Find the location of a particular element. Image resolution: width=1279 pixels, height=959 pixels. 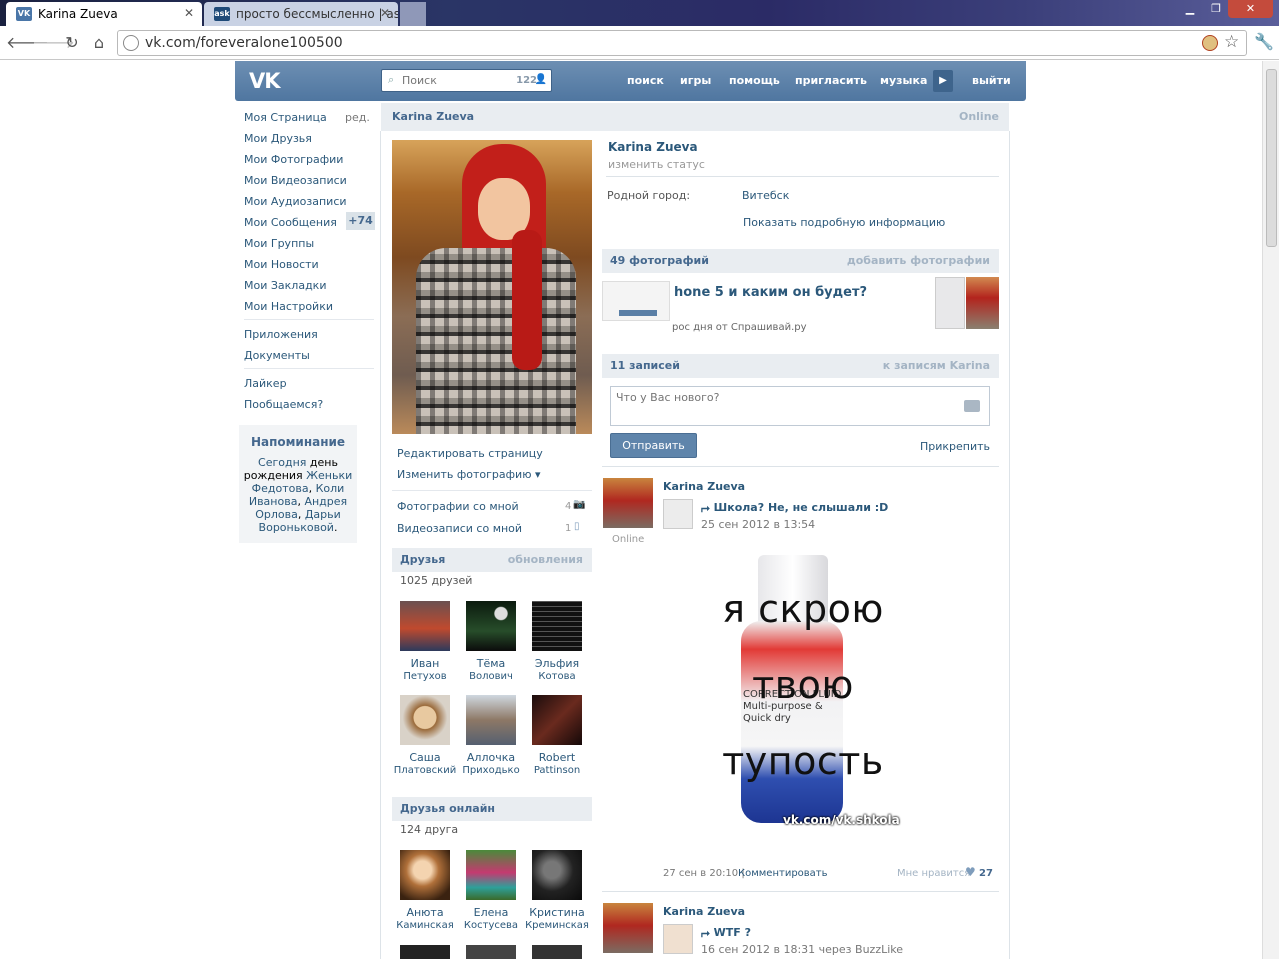

search-input is located at coordinates (457, 80).